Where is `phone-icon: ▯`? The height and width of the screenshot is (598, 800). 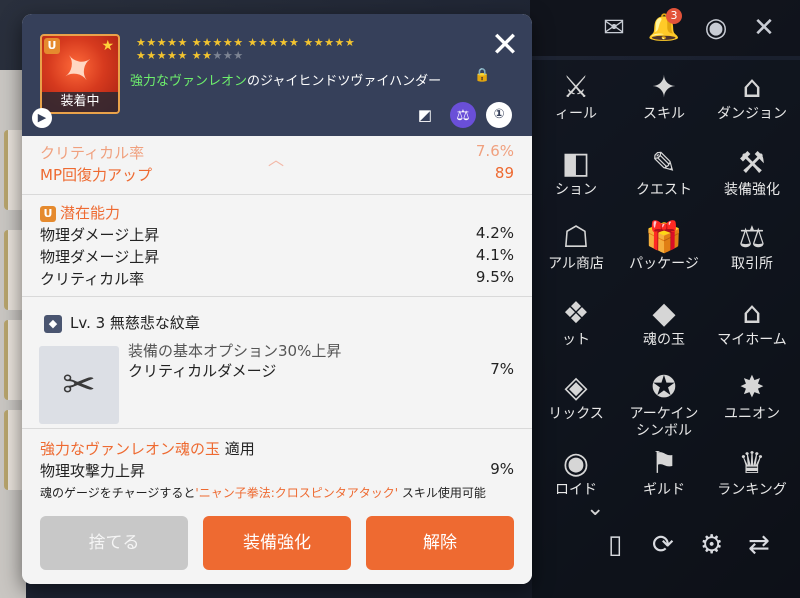 phone-icon: ▯ is located at coordinates (615, 545).